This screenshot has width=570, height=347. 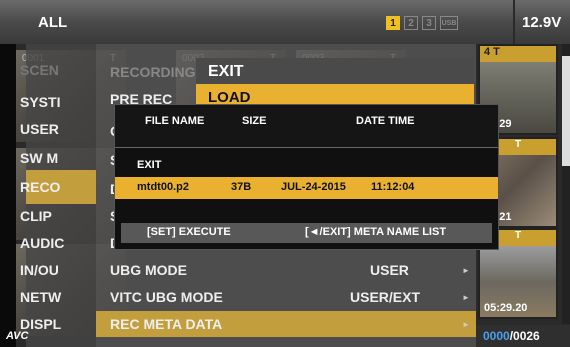 I want to click on submenu-exit: EXIT, so click(x=226, y=72).